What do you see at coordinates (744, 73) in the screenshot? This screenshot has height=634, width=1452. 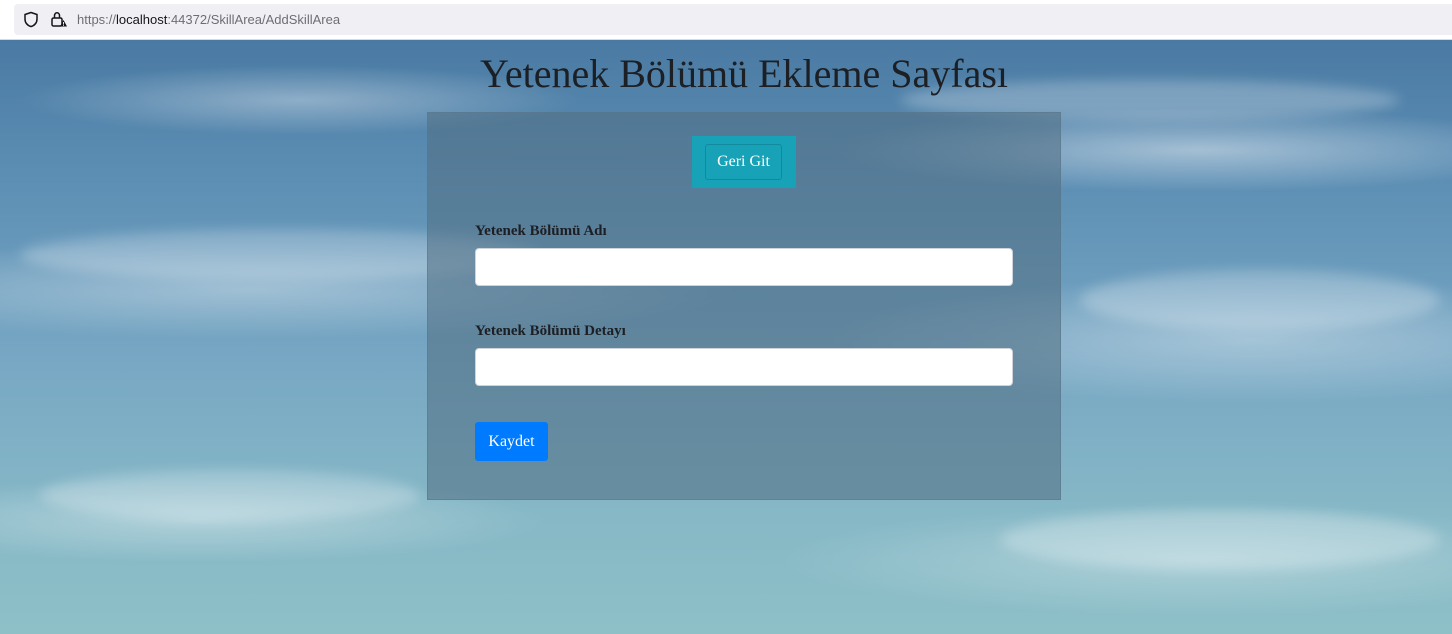 I see `page-title: Yetenek Bölümü Ekleme Sayfası` at bounding box center [744, 73].